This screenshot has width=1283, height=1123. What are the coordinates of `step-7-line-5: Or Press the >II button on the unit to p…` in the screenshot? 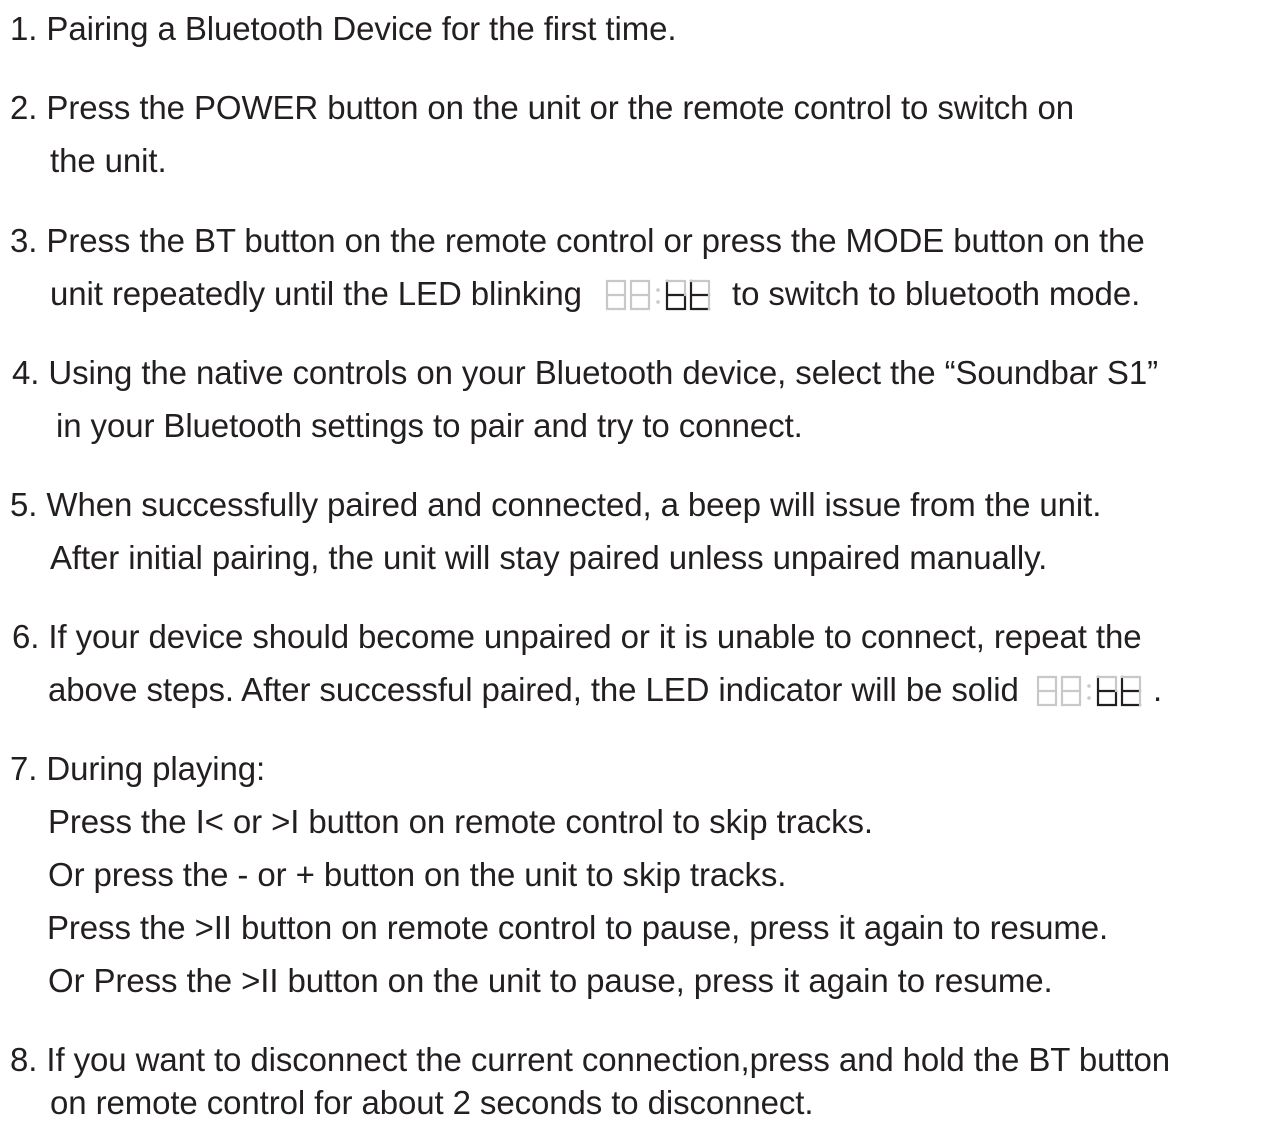 It's located at (550, 980).